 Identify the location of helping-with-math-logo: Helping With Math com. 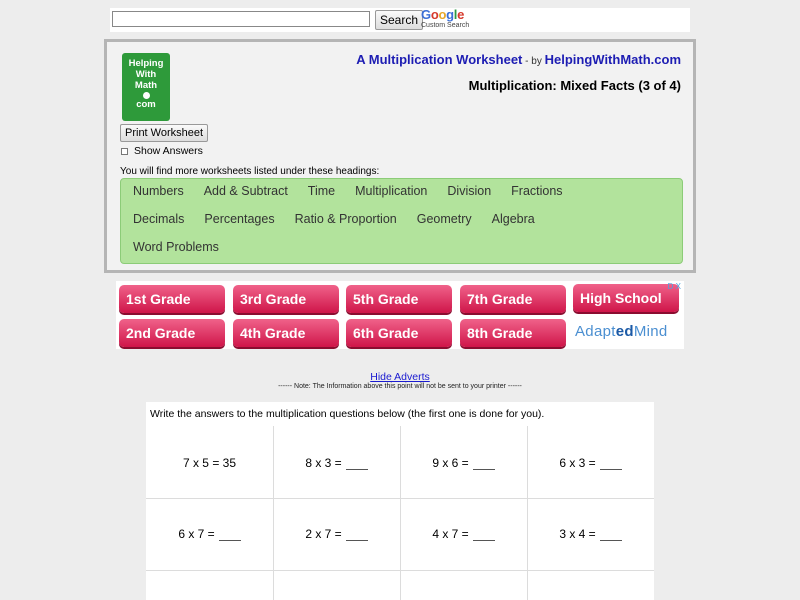
(146, 87).